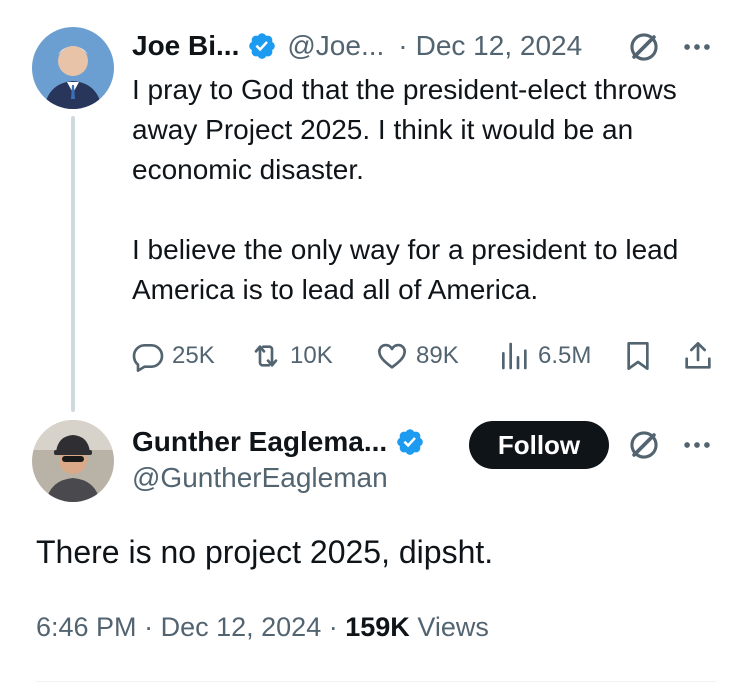 The width and height of the screenshot is (750, 690). I want to click on reply-views-count: 159K, so click(377, 627).